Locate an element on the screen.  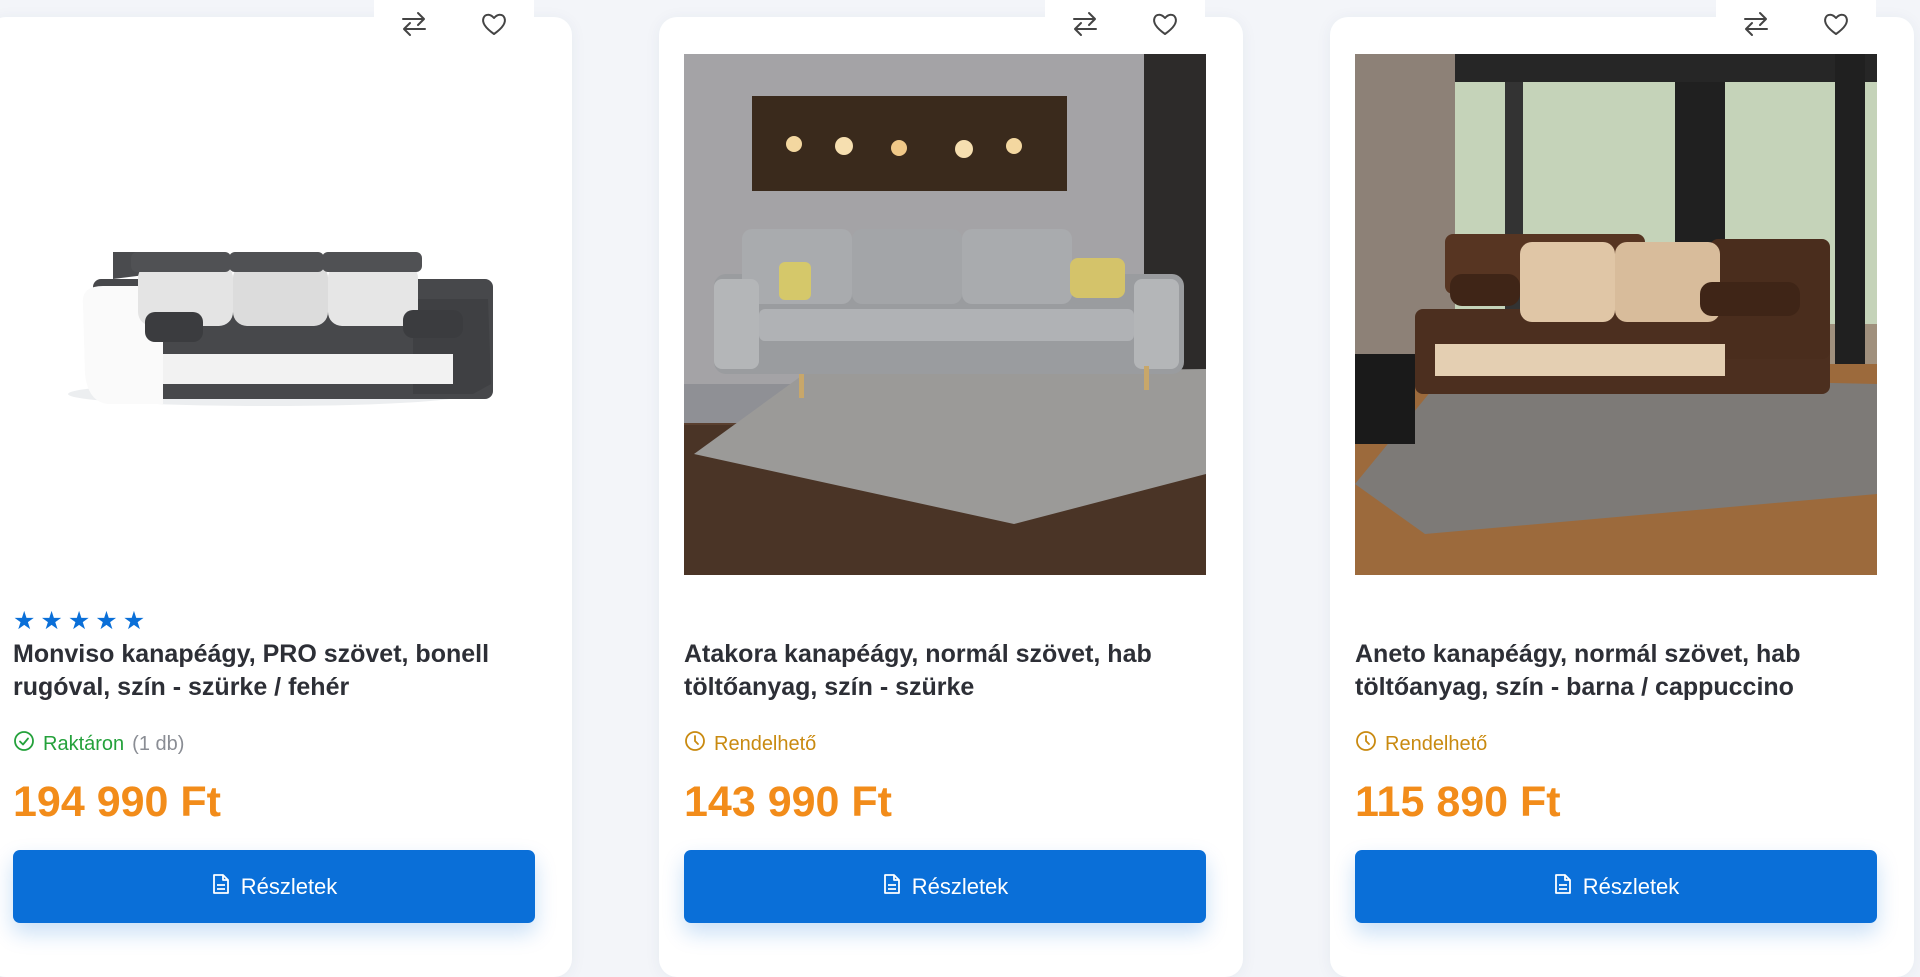
check-circle-icon is located at coordinates (24, 744).